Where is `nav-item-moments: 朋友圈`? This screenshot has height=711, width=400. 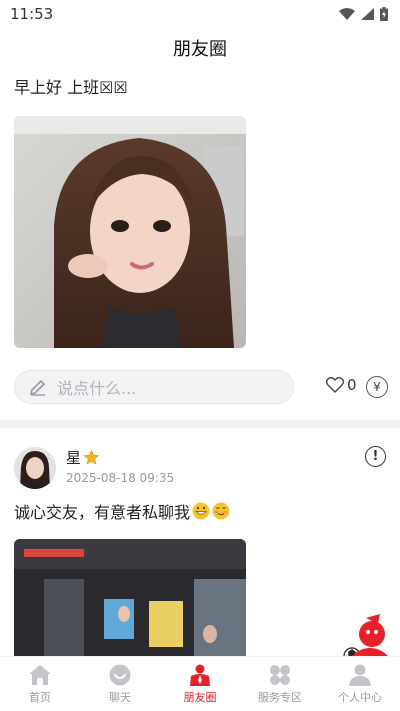 nav-item-moments: 朋友圈 is located at coordinates (200, 684).